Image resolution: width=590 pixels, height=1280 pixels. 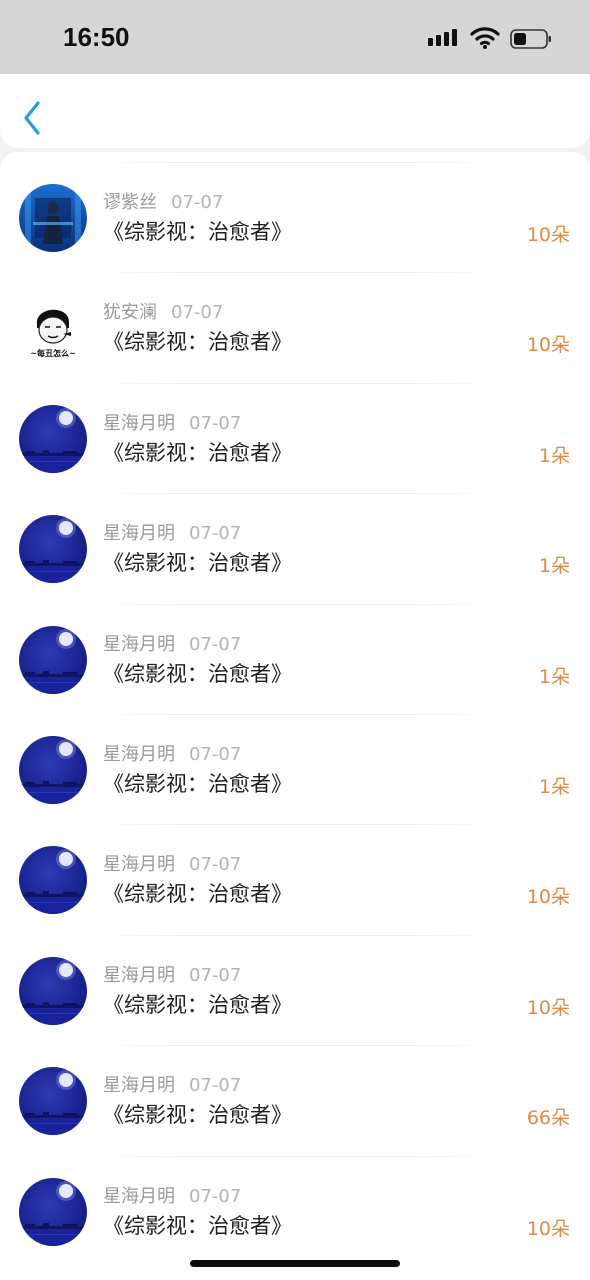 I want to click on status-bar: 16:50, so click(x=295, y=37).